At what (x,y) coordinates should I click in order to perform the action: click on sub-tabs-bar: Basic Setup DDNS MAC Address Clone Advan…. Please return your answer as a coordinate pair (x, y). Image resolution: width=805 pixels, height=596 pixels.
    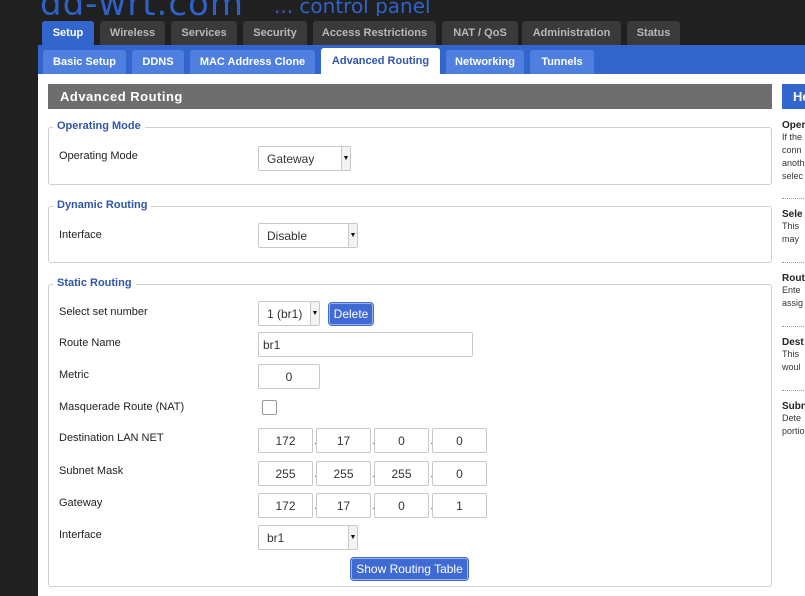
    Looking at the image, I should click on (421, 59).